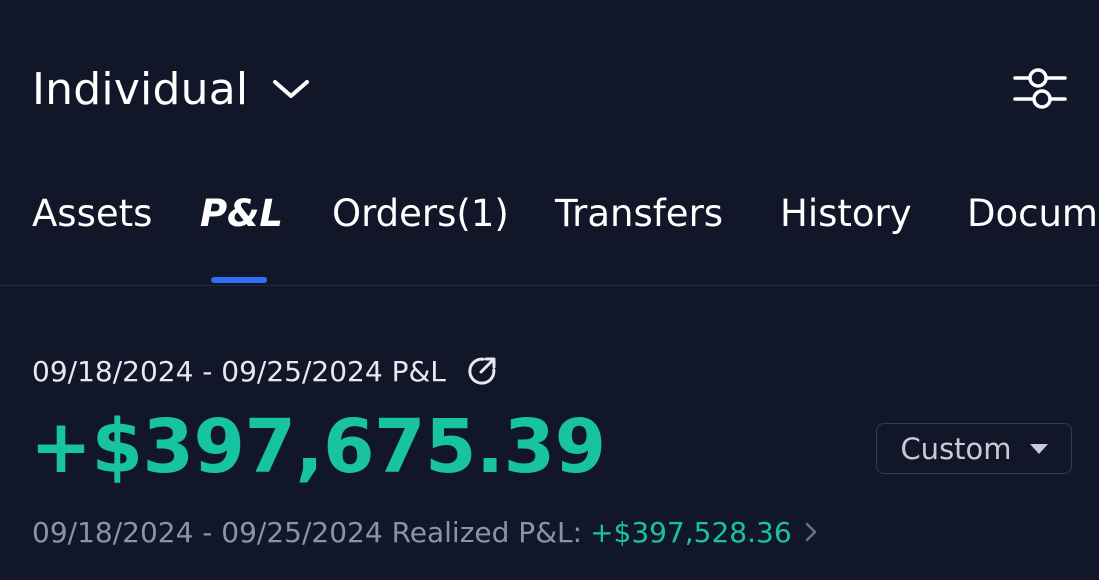 The image size is (1099, 580). Describe the element at coordinates (846, 213) in the screenshot. I see `tab-history: History` at that location.